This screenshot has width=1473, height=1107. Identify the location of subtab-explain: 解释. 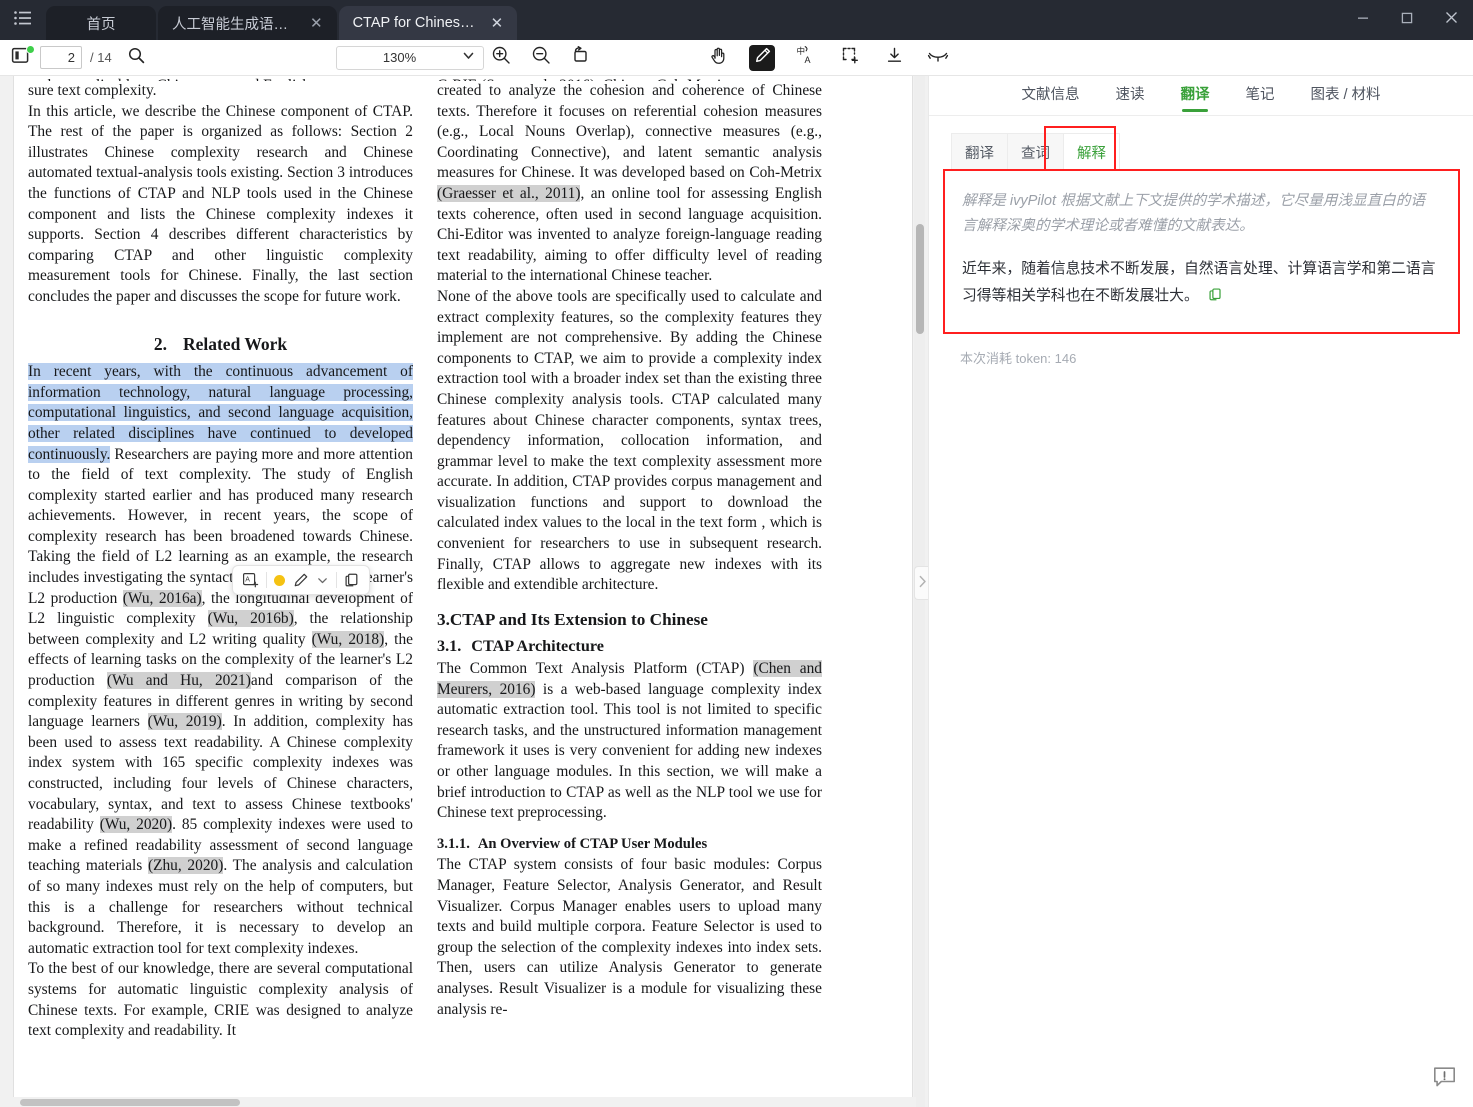
(1091, 151).